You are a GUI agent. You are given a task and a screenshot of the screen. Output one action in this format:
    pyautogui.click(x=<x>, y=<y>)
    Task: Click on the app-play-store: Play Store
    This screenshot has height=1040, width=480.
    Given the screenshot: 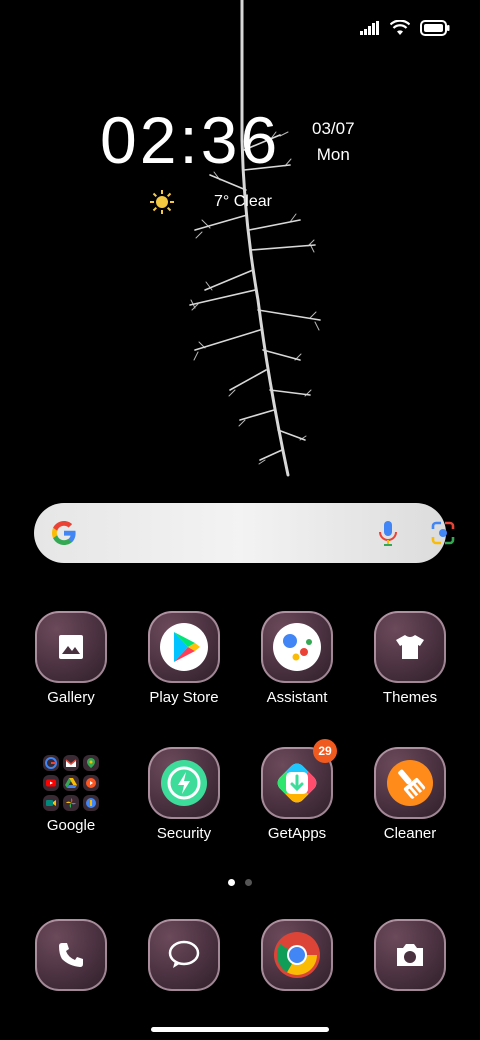 What is the action you would take?
    pyautogui.click(x=184, y=658)
    